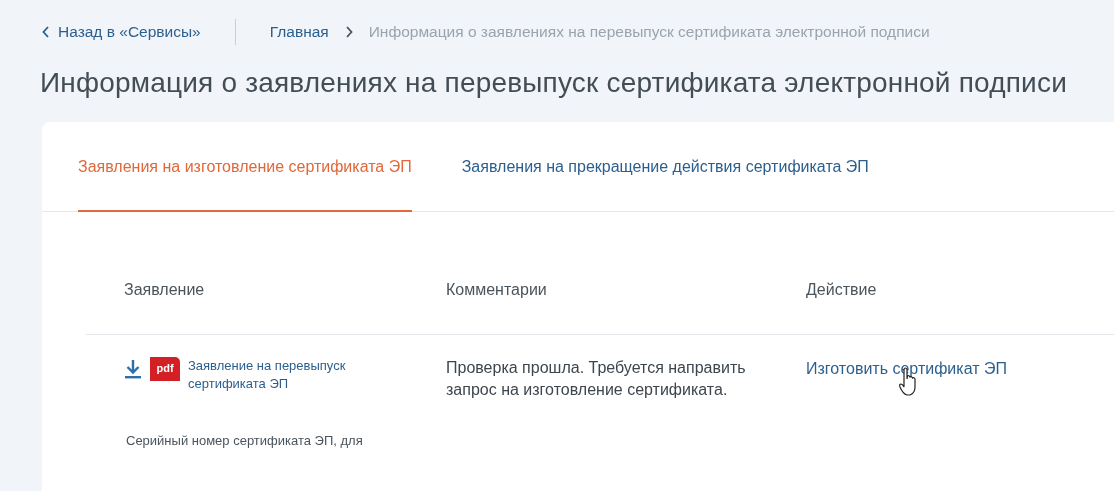  What do you see at coordinates (299, 32) in the screenshot?
I see `breadcrumb-link: Главная` at bounding box center [299, 32].